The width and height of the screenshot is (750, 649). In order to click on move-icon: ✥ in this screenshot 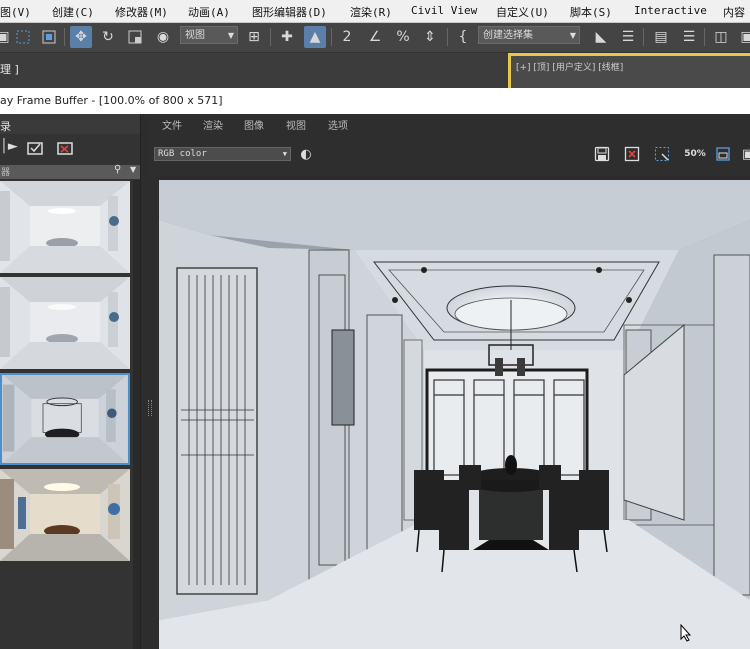, I will do `click(81, 37)`.